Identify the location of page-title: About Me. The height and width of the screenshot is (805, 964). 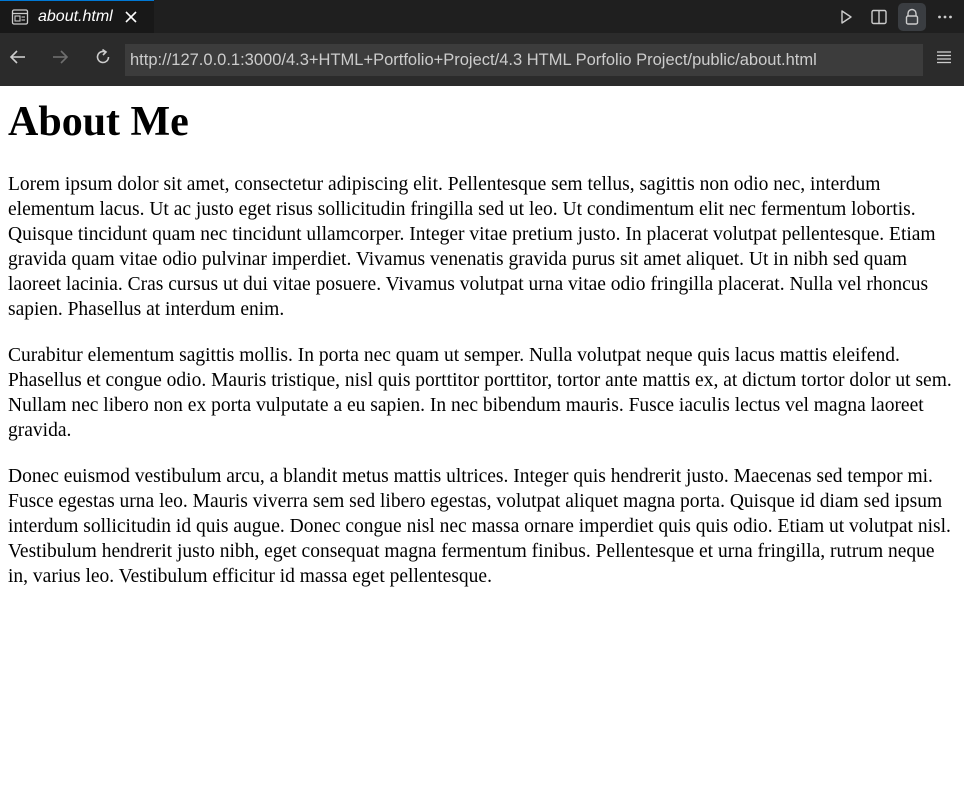
(98, 122).